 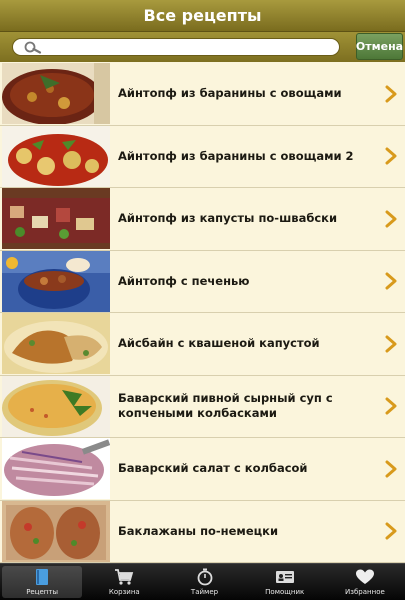 I want to click on navigation-bar: Все рецепты, so click(x=202, y=16).